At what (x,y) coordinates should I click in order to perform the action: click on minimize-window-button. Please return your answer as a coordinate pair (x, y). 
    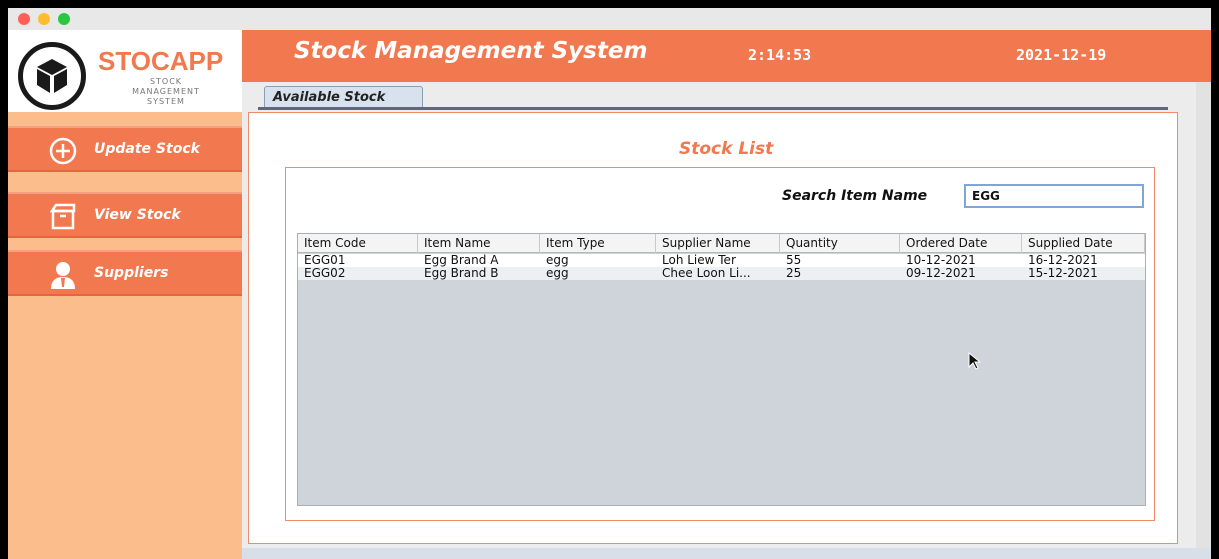
    Looking at the image, I should click on (44, 19).